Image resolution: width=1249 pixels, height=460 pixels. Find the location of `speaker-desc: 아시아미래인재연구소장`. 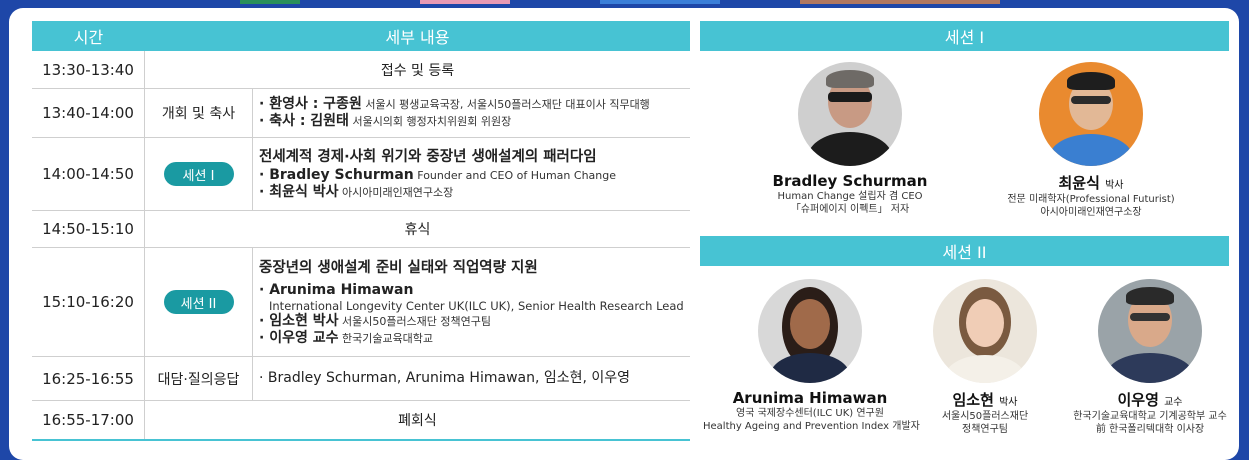

speaker-desc: 아시아미래인재연구소장 is located at coordinates (1091, 212).